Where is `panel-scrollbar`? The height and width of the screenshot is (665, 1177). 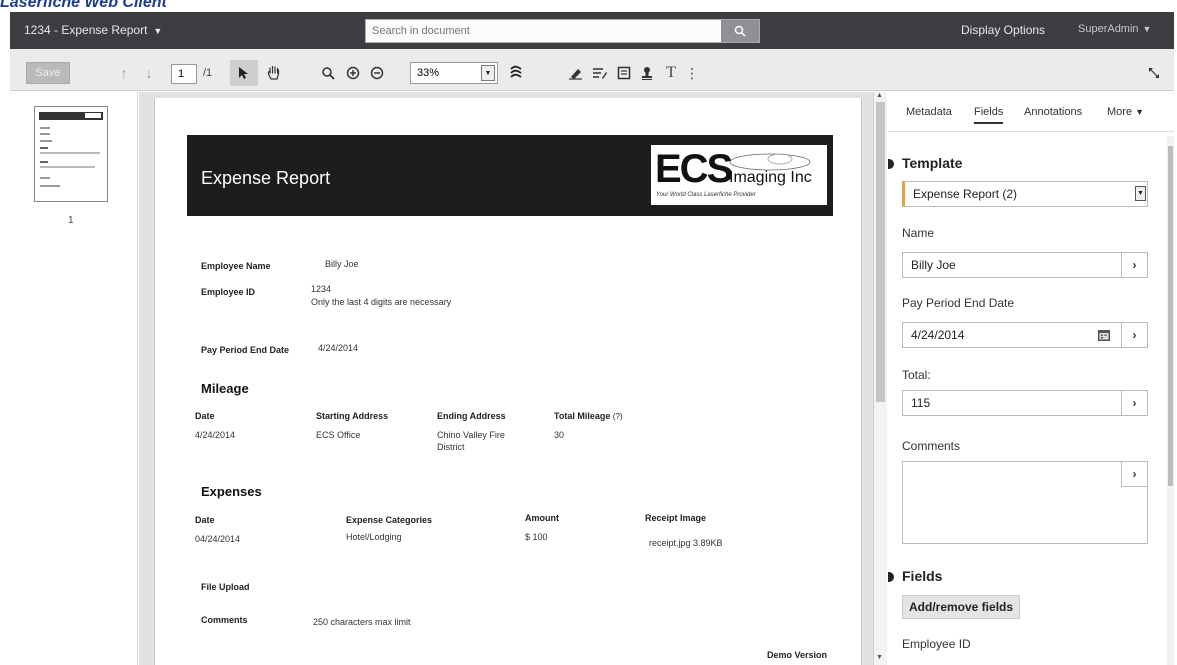 panel-scrollbar is located at coordinates (1170, 400).